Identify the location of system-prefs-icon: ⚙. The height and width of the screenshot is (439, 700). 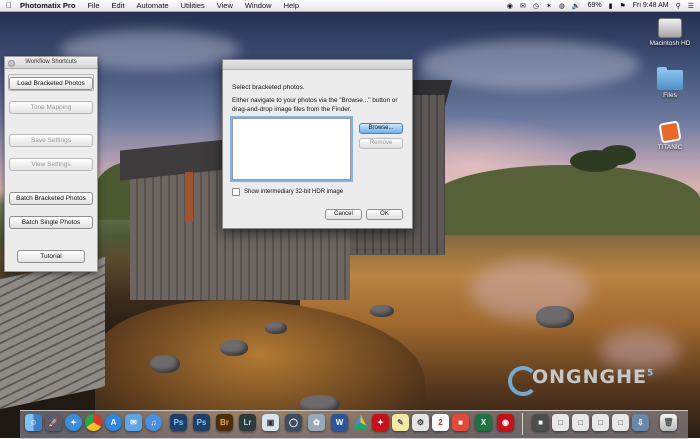
(420, 422).